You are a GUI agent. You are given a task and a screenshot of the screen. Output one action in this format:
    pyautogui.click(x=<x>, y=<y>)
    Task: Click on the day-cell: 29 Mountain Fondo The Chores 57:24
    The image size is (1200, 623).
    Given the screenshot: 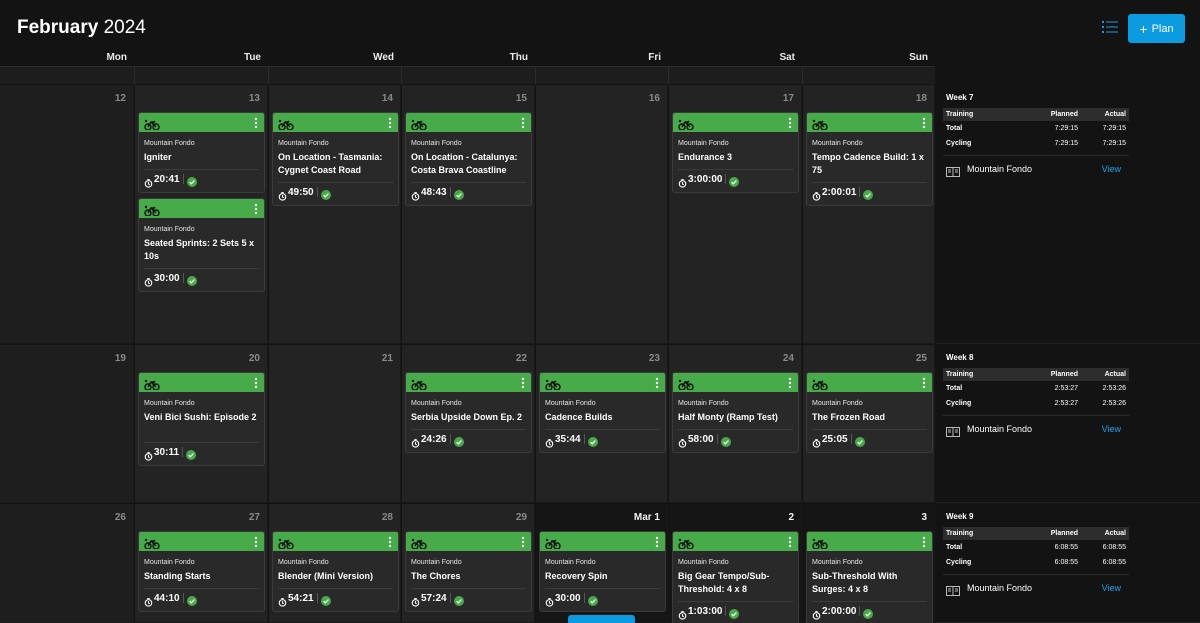 What is the action you would take?
    pyautogui.click(x=468, y=563)
    